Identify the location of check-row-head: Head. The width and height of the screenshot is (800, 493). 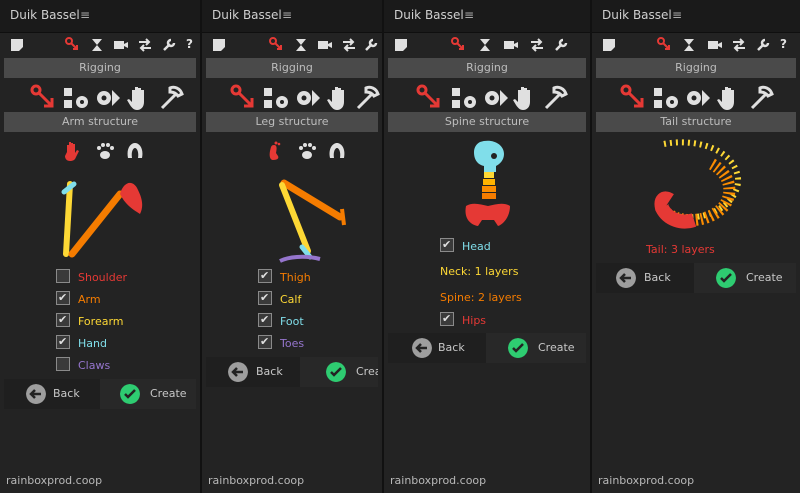
(465, 246).